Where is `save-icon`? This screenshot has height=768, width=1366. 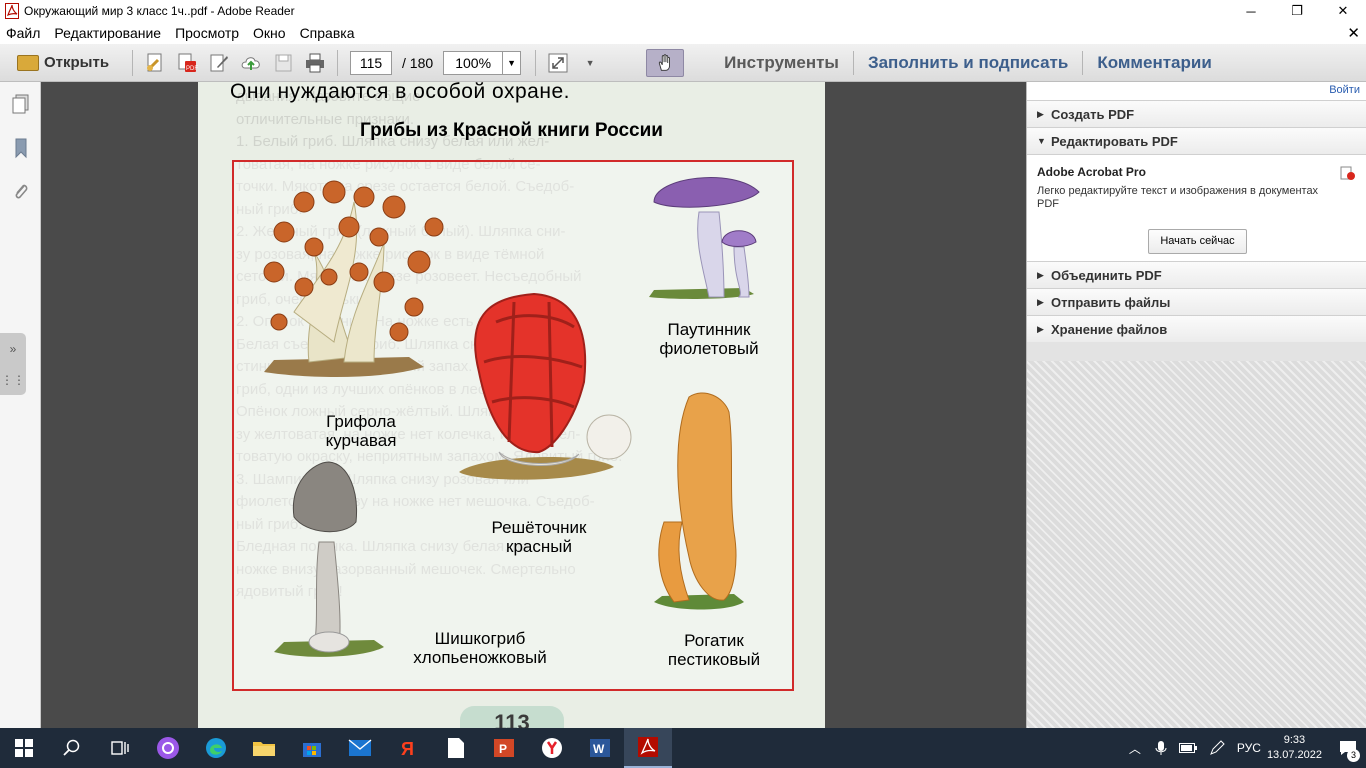 save-icon is located at coordinates (283, 62).